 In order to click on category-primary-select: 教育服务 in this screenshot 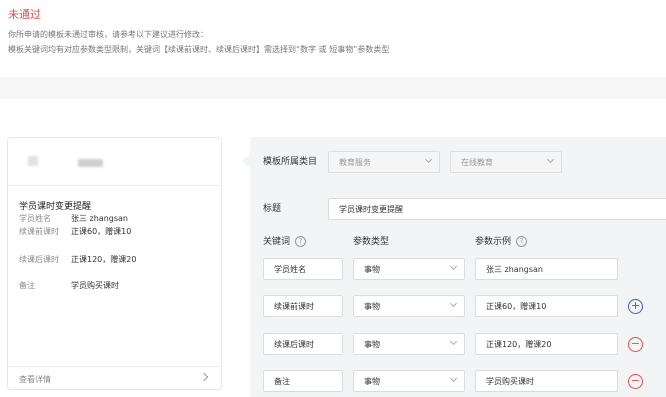, I will do `click(384, 162)`.